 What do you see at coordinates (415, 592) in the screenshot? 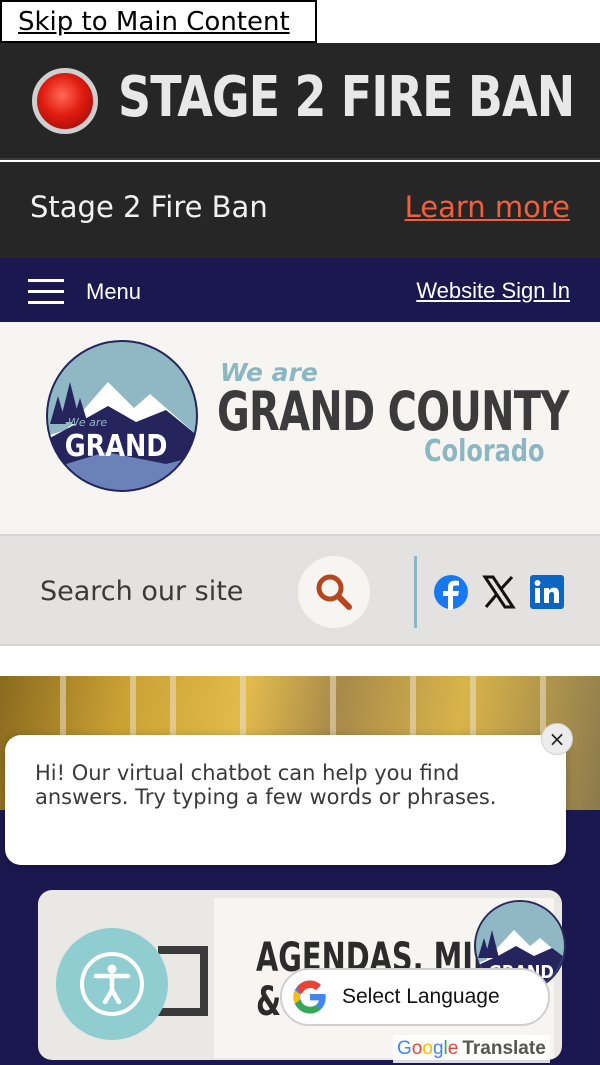
I see `search-divider` at bounding box center [415, 592].